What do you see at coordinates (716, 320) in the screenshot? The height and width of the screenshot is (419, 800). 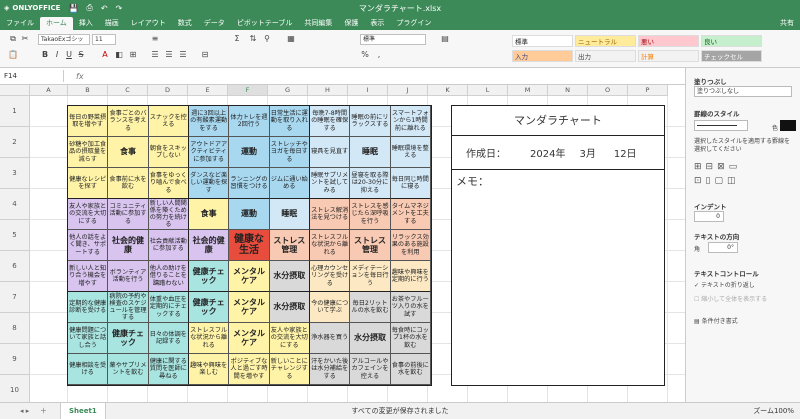 I see `conditional-format-button: ▤ 条件付き書式` at bounding box center [716, 320].